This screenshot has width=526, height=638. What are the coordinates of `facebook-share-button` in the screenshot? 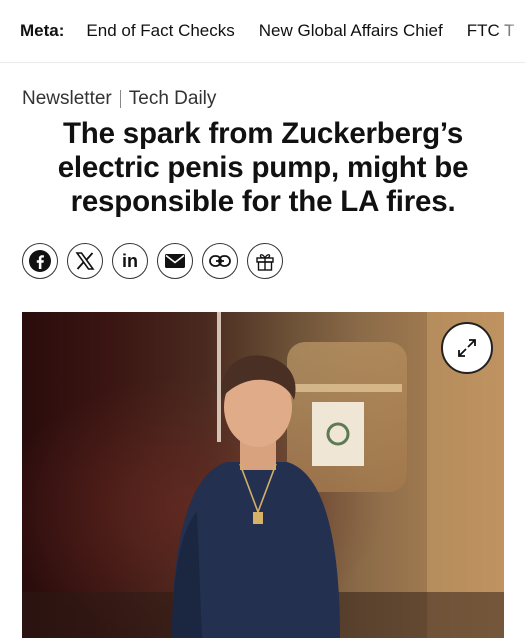 It's located at (40, 261).